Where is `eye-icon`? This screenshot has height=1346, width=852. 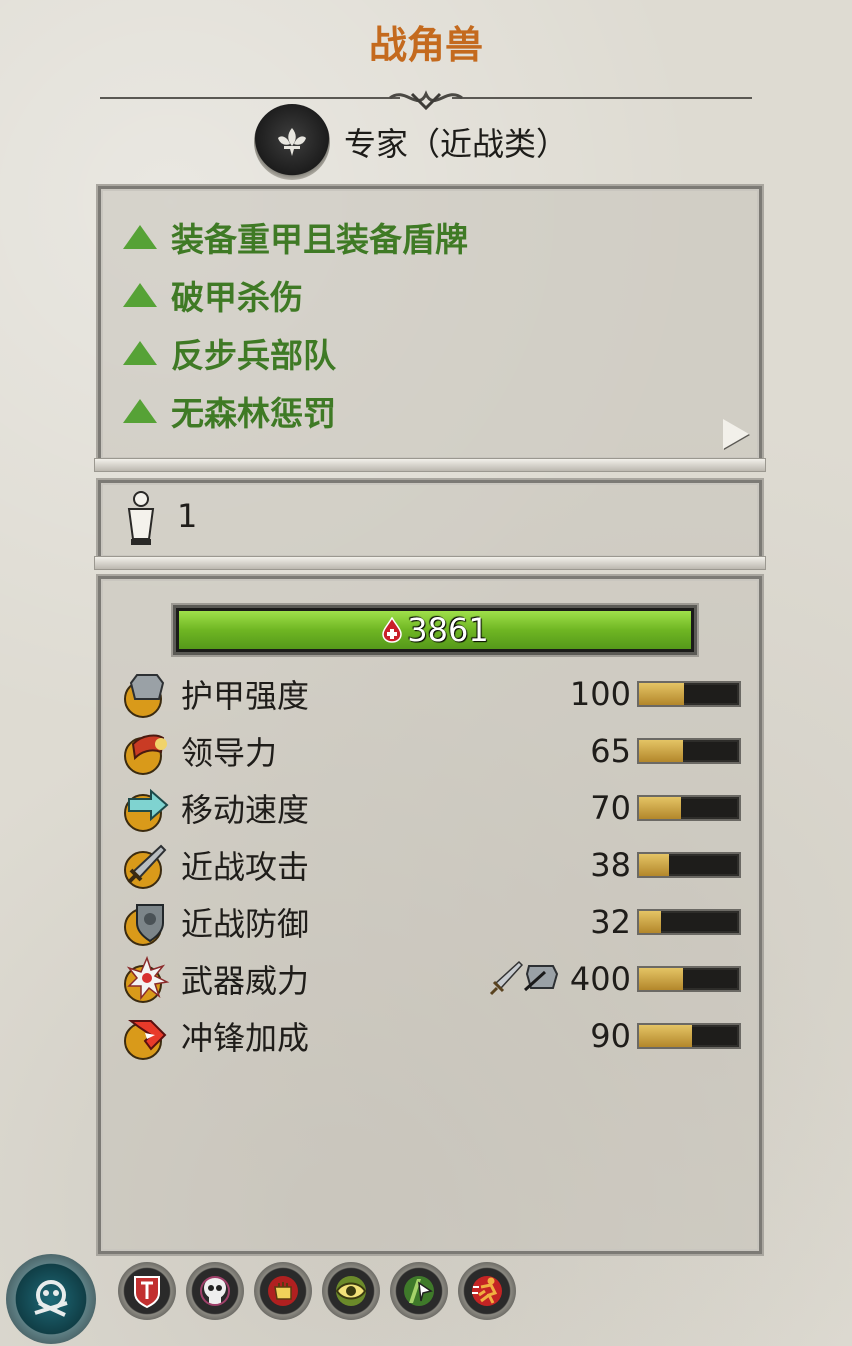
eye-icon is located at coordinates (351, 1291).